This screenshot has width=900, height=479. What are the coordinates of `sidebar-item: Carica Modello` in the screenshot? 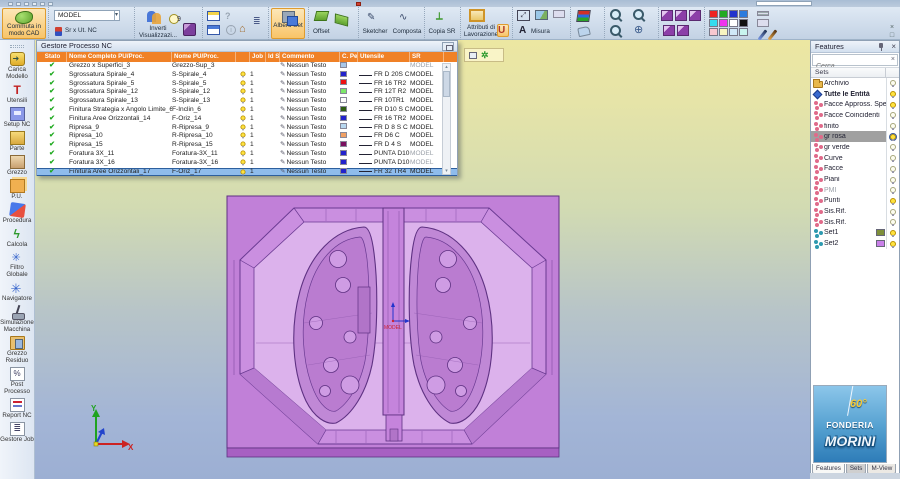 It's located at (17, 66).